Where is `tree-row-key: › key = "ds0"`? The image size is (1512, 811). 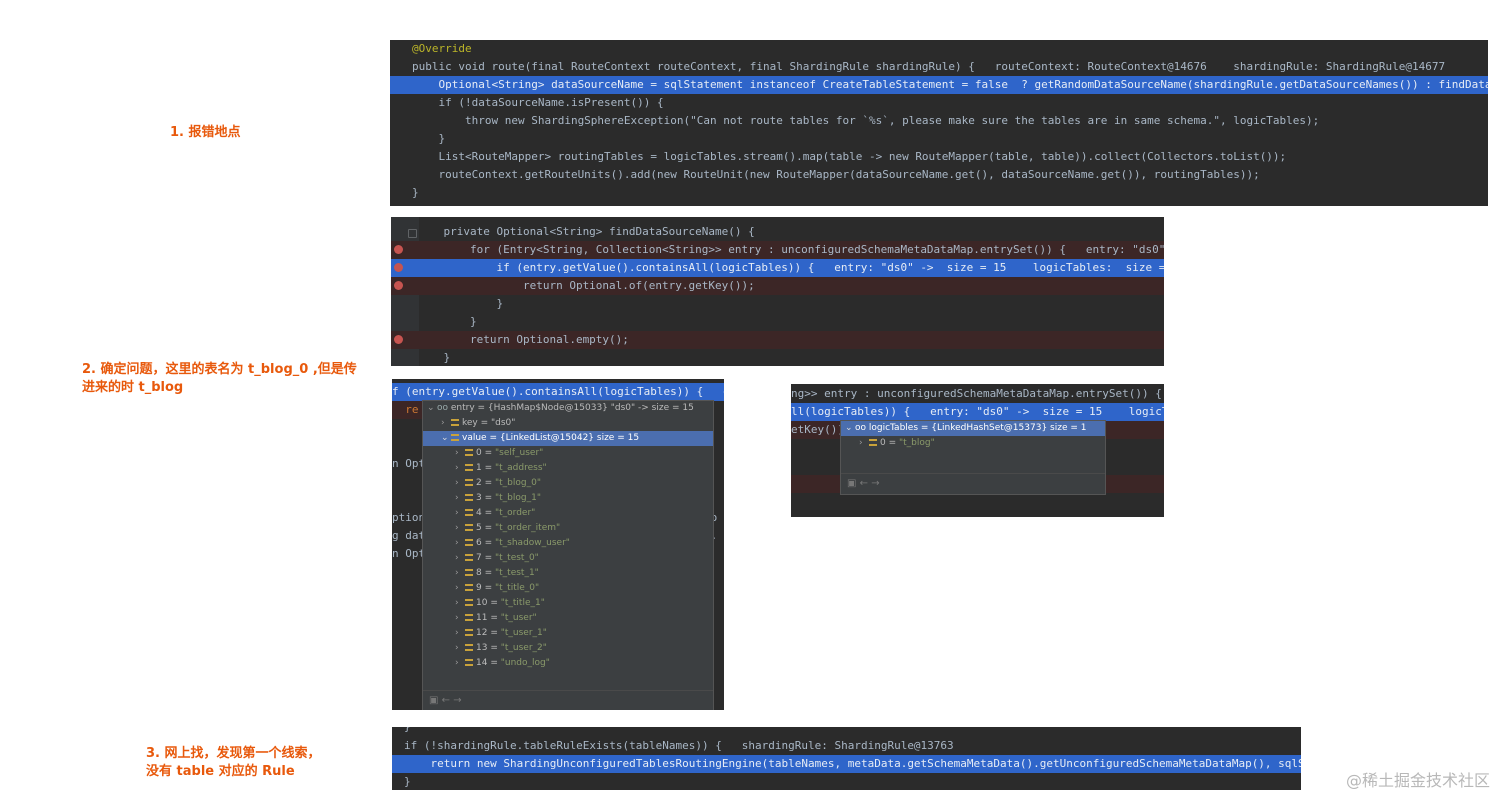 tree-row-key: › key = "ds0" is located at coordinates (568, 423).